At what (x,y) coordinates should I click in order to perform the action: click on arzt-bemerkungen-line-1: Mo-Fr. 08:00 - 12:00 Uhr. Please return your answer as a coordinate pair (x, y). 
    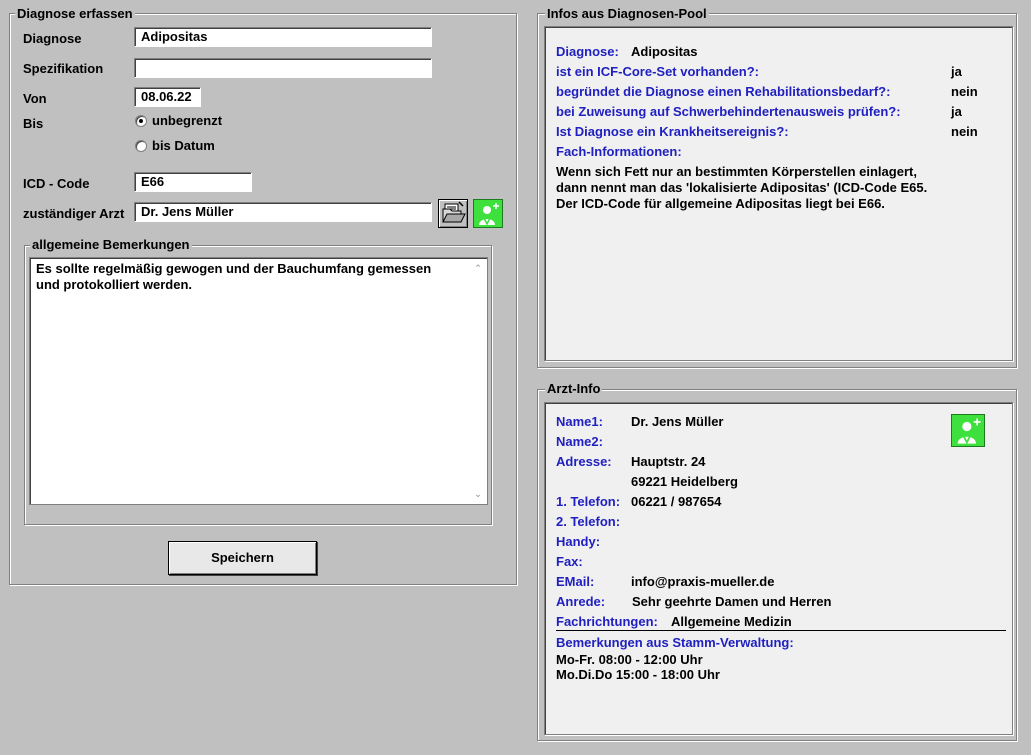
    Looking at the image, I should click on (629, 659).